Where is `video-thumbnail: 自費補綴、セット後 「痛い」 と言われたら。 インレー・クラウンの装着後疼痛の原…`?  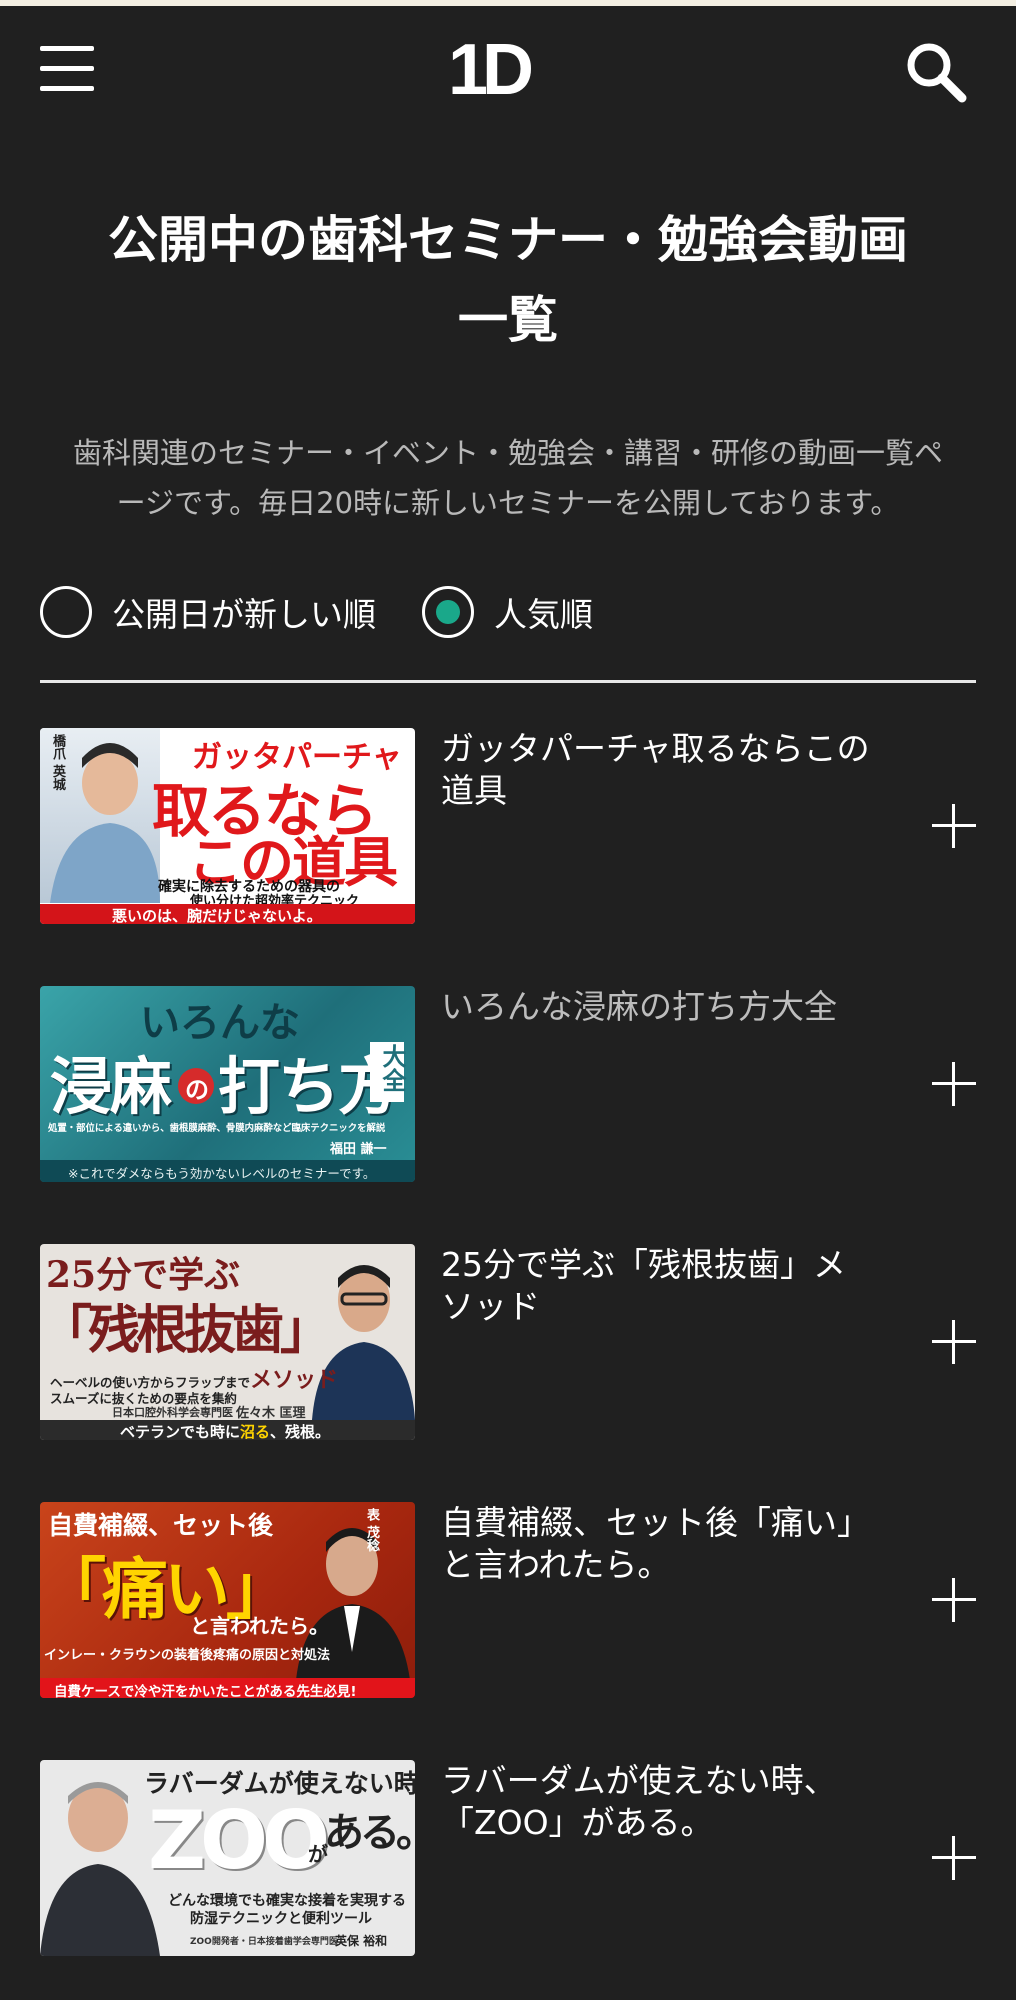 video-thumbnail: 自費補綴、セット後 「痛い」 と言われたら。 インレー・クラウンの装着後疼痛の原… is located at coordinates (227, 1600).